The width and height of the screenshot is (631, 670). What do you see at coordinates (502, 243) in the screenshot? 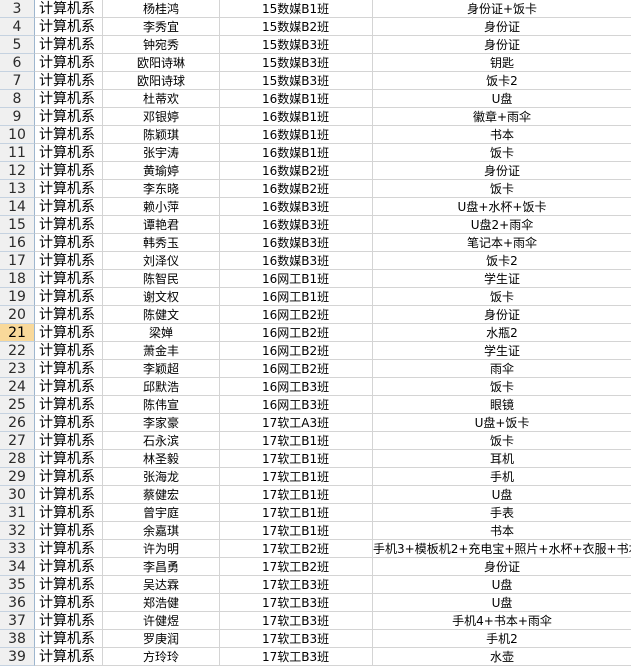
I see `item-cell: 笔记本+雨伞` at bounding box center [502, 243].